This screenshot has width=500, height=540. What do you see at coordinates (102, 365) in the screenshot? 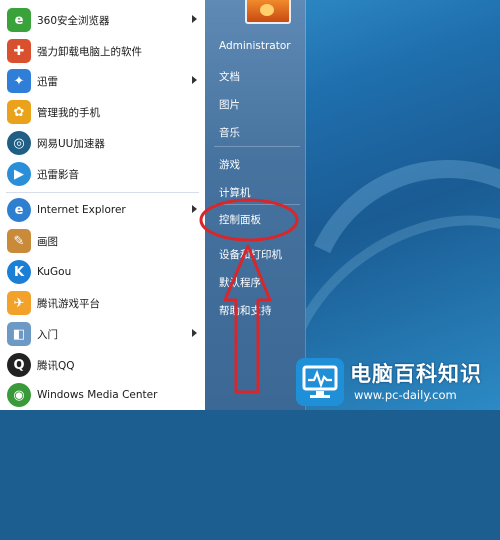
I see `program-qq: Q 腾讯QQ` at bounding box center [102, 365].